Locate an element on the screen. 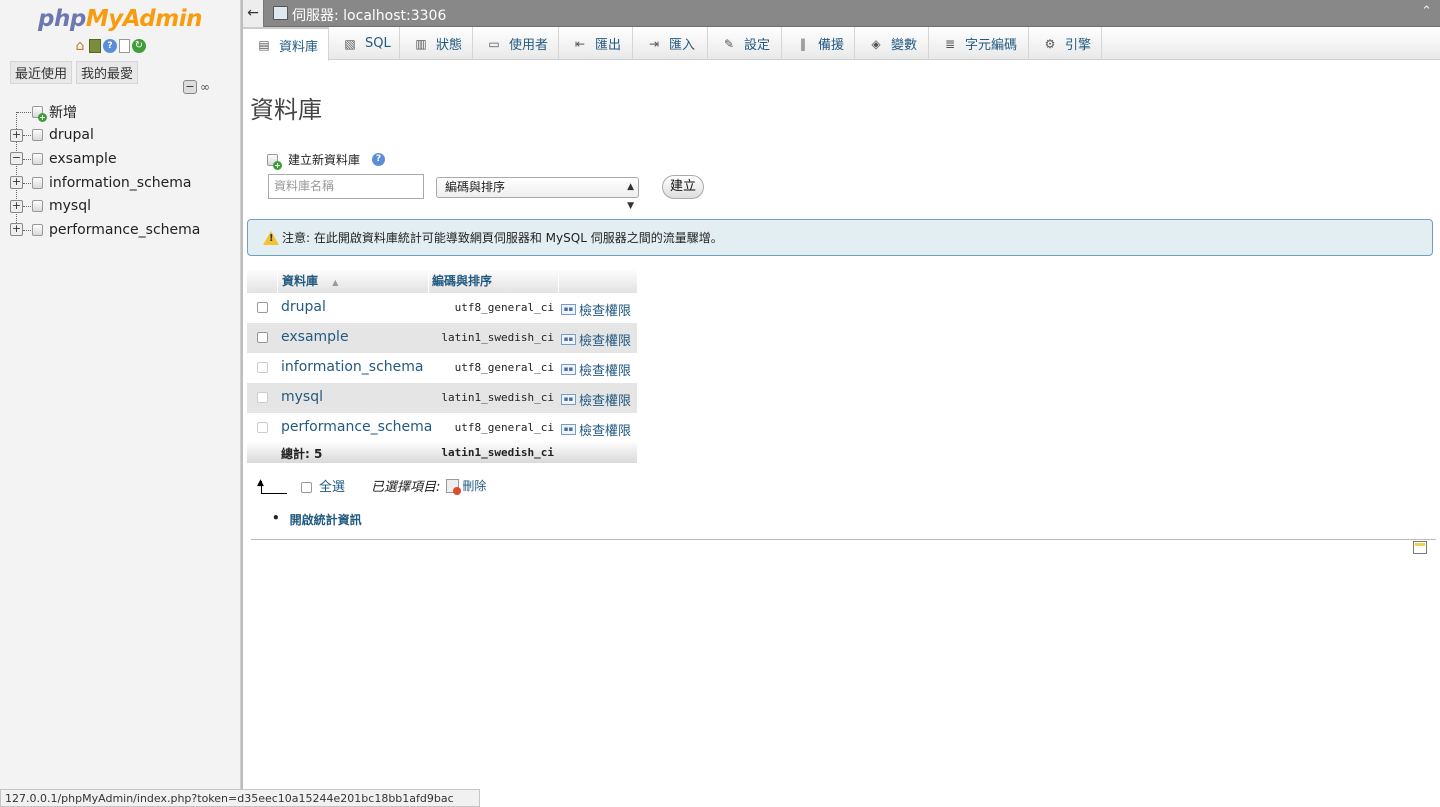 The image size is (1440, 807). database-name-input: 資料庫名稱 is located at coordinates (346, 186).